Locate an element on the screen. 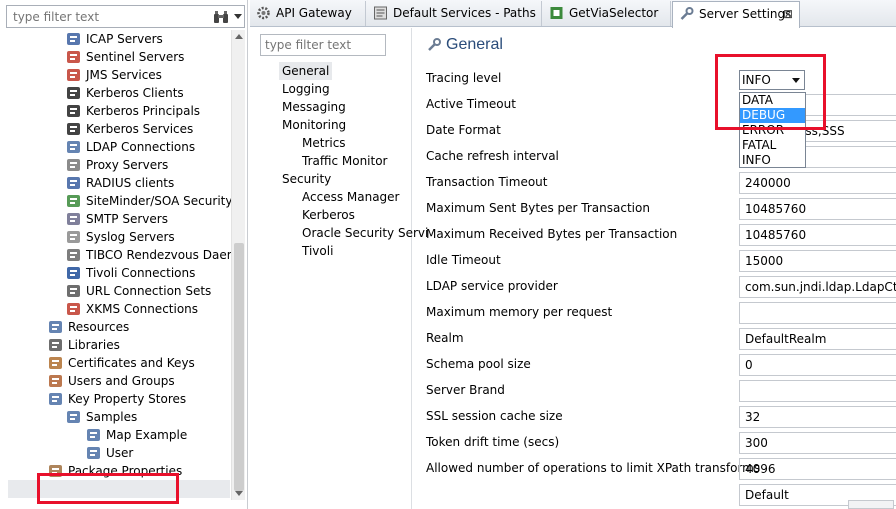  tab-label: Server Settings is located at coordinates (745, 14).